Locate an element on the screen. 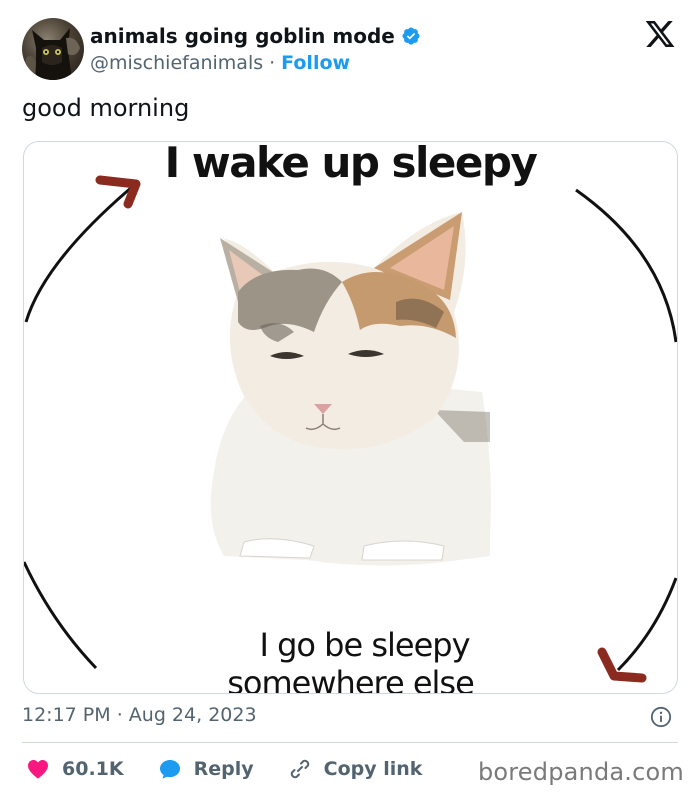 This screenshot has height=796, width=700. like-button: 60.1K is located at coordinates (75, 769).